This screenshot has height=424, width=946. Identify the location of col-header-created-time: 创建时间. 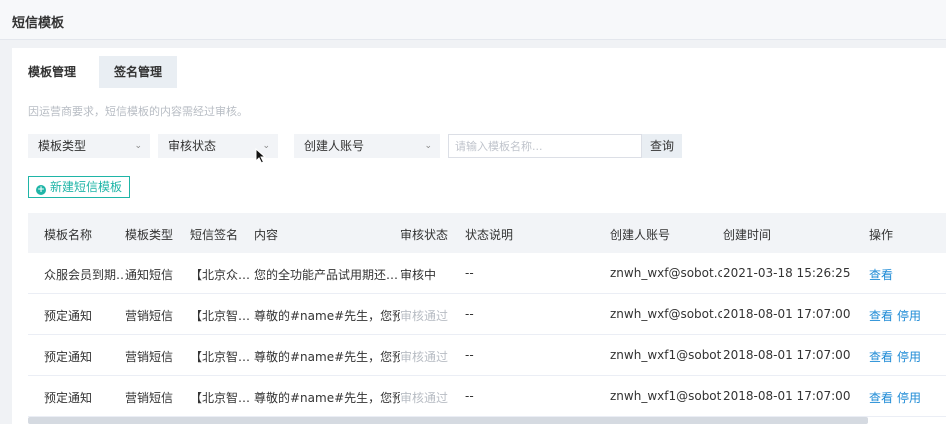
(747, 235).